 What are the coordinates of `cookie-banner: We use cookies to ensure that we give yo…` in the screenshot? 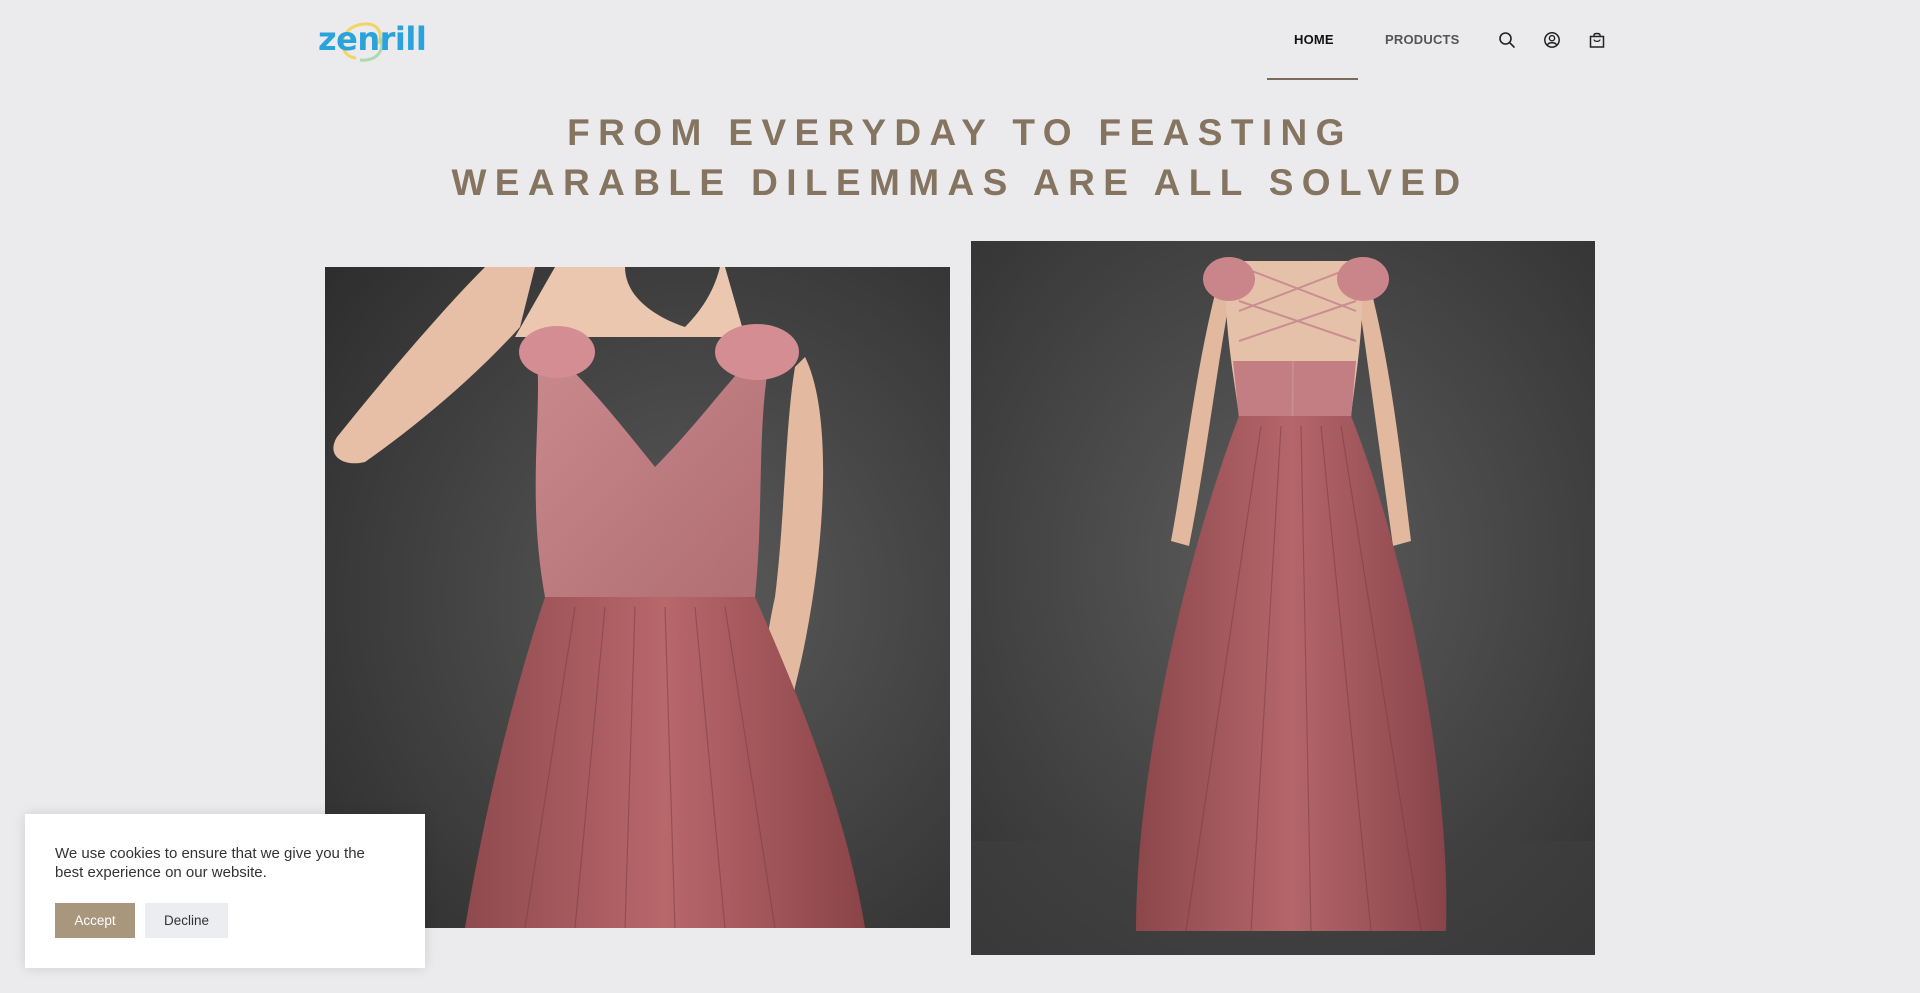 It's located at (225, 891).